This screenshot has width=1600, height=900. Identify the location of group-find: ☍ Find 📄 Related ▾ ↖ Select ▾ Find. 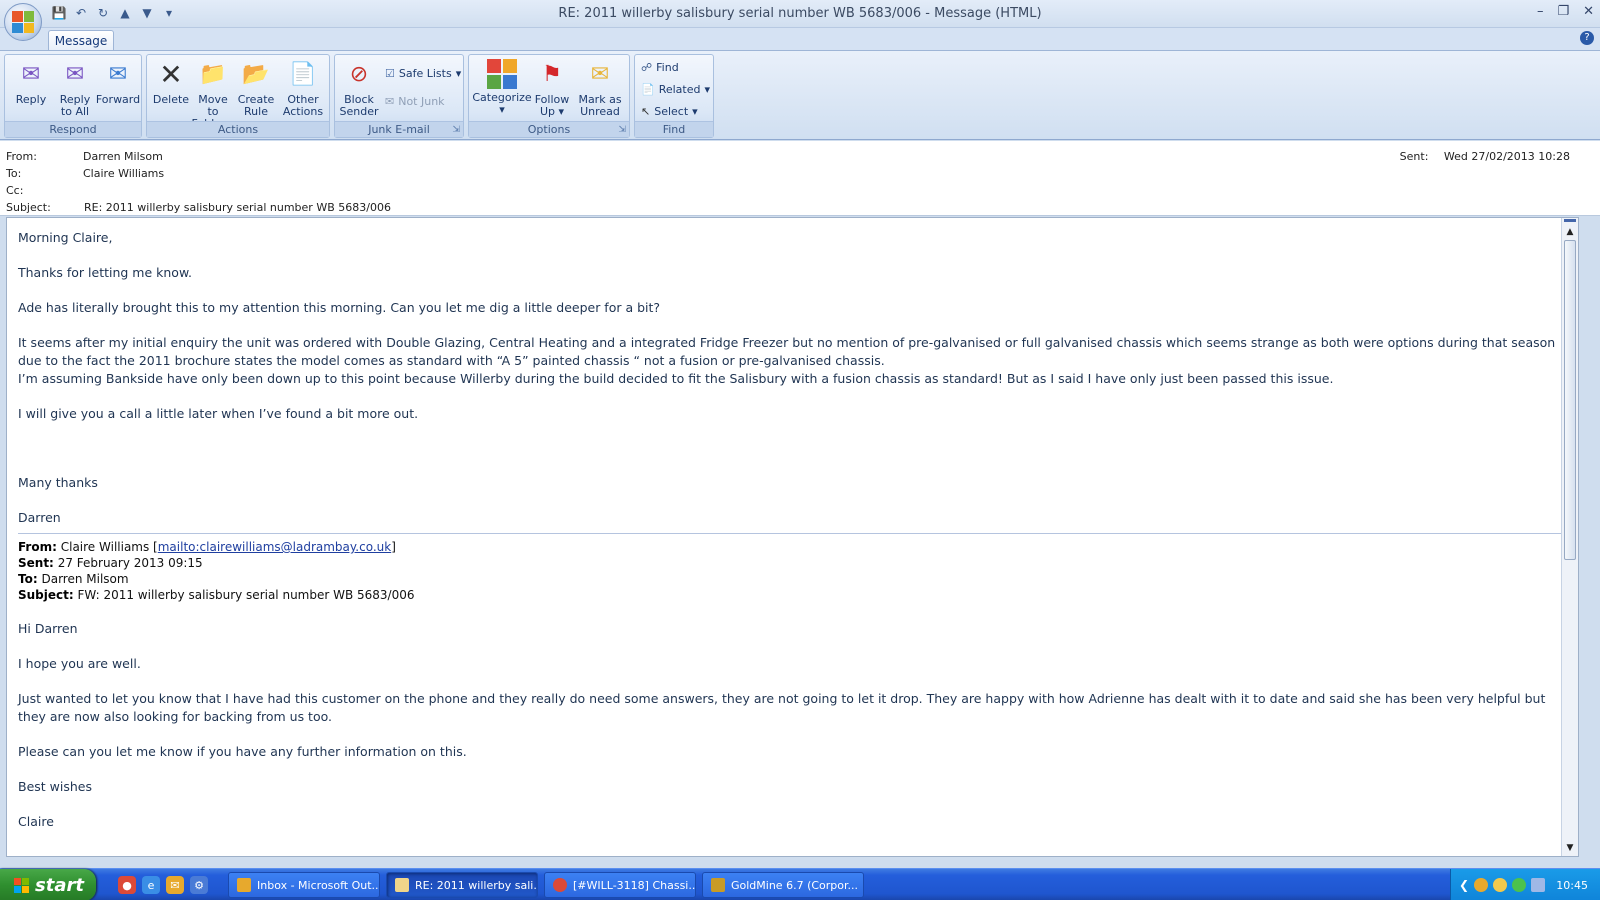
(674, 96).